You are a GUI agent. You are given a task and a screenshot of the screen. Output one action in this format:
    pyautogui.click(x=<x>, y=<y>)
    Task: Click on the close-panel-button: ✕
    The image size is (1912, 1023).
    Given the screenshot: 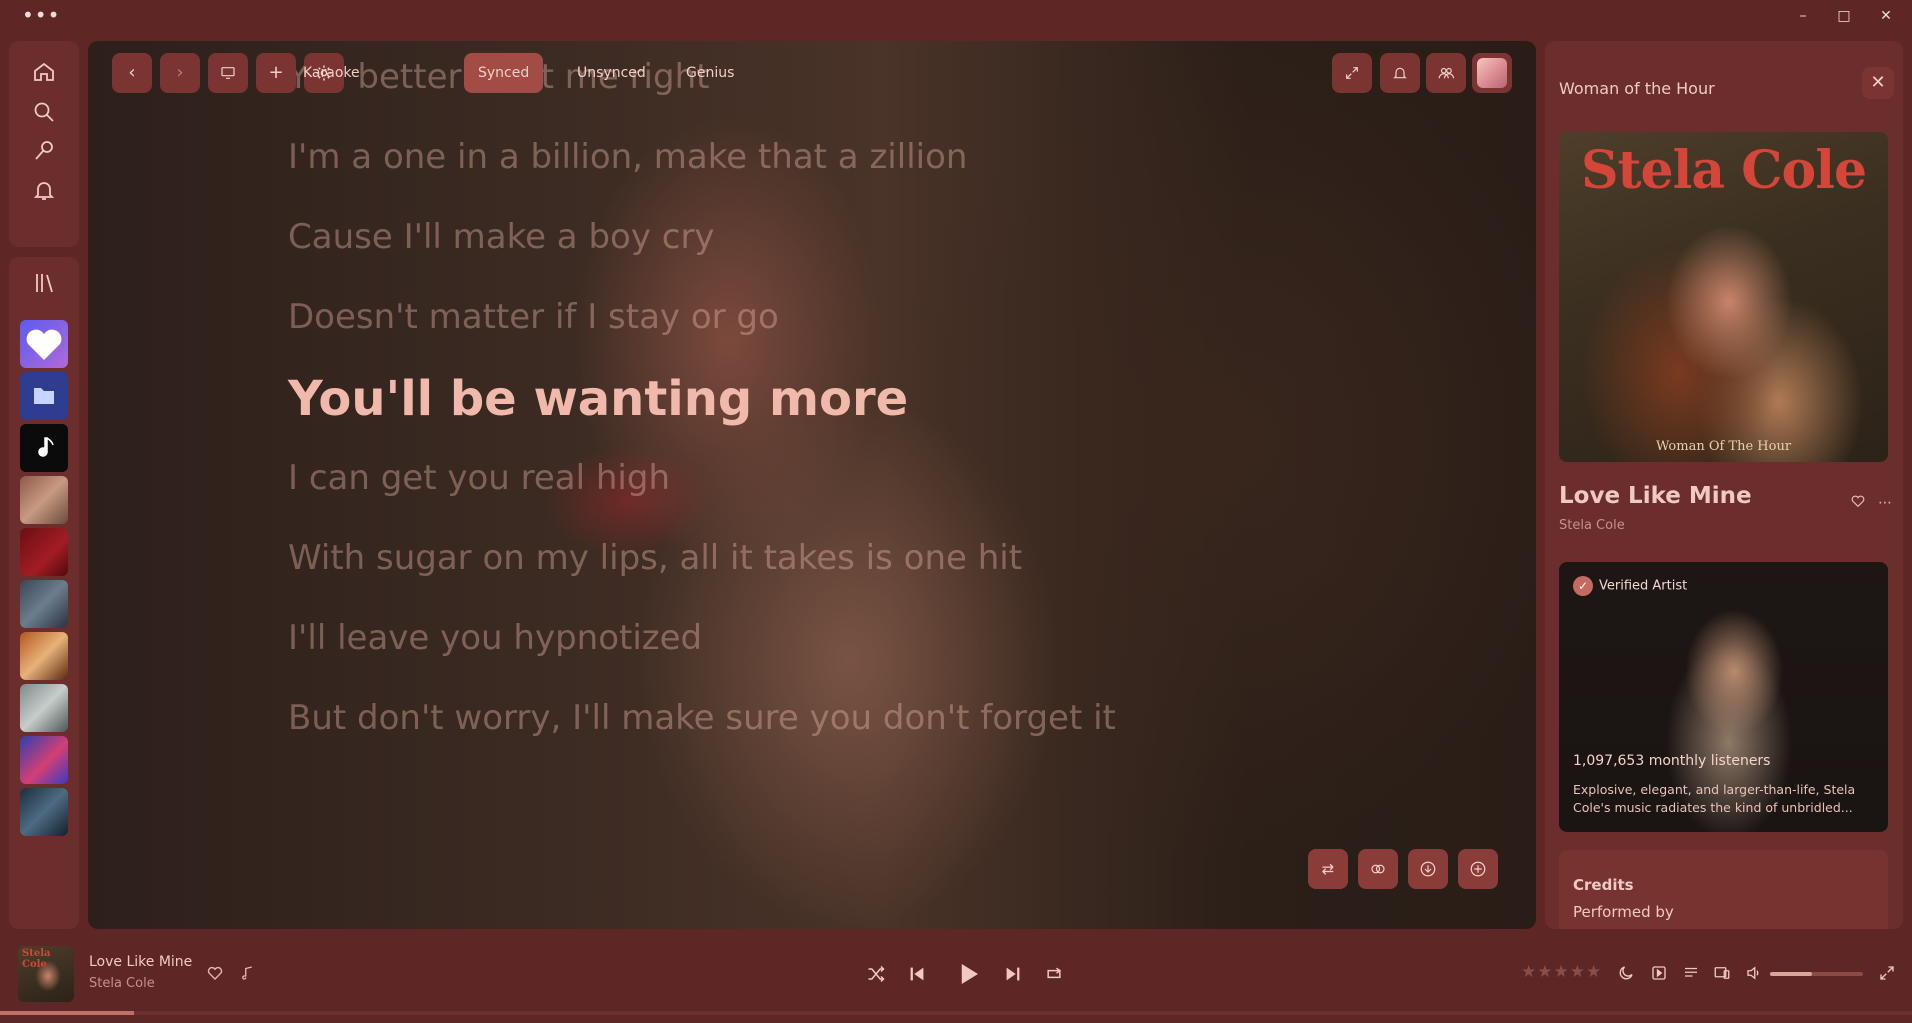 What is the action you would take?
    pyautogui.click(x=1878, y=83)
    